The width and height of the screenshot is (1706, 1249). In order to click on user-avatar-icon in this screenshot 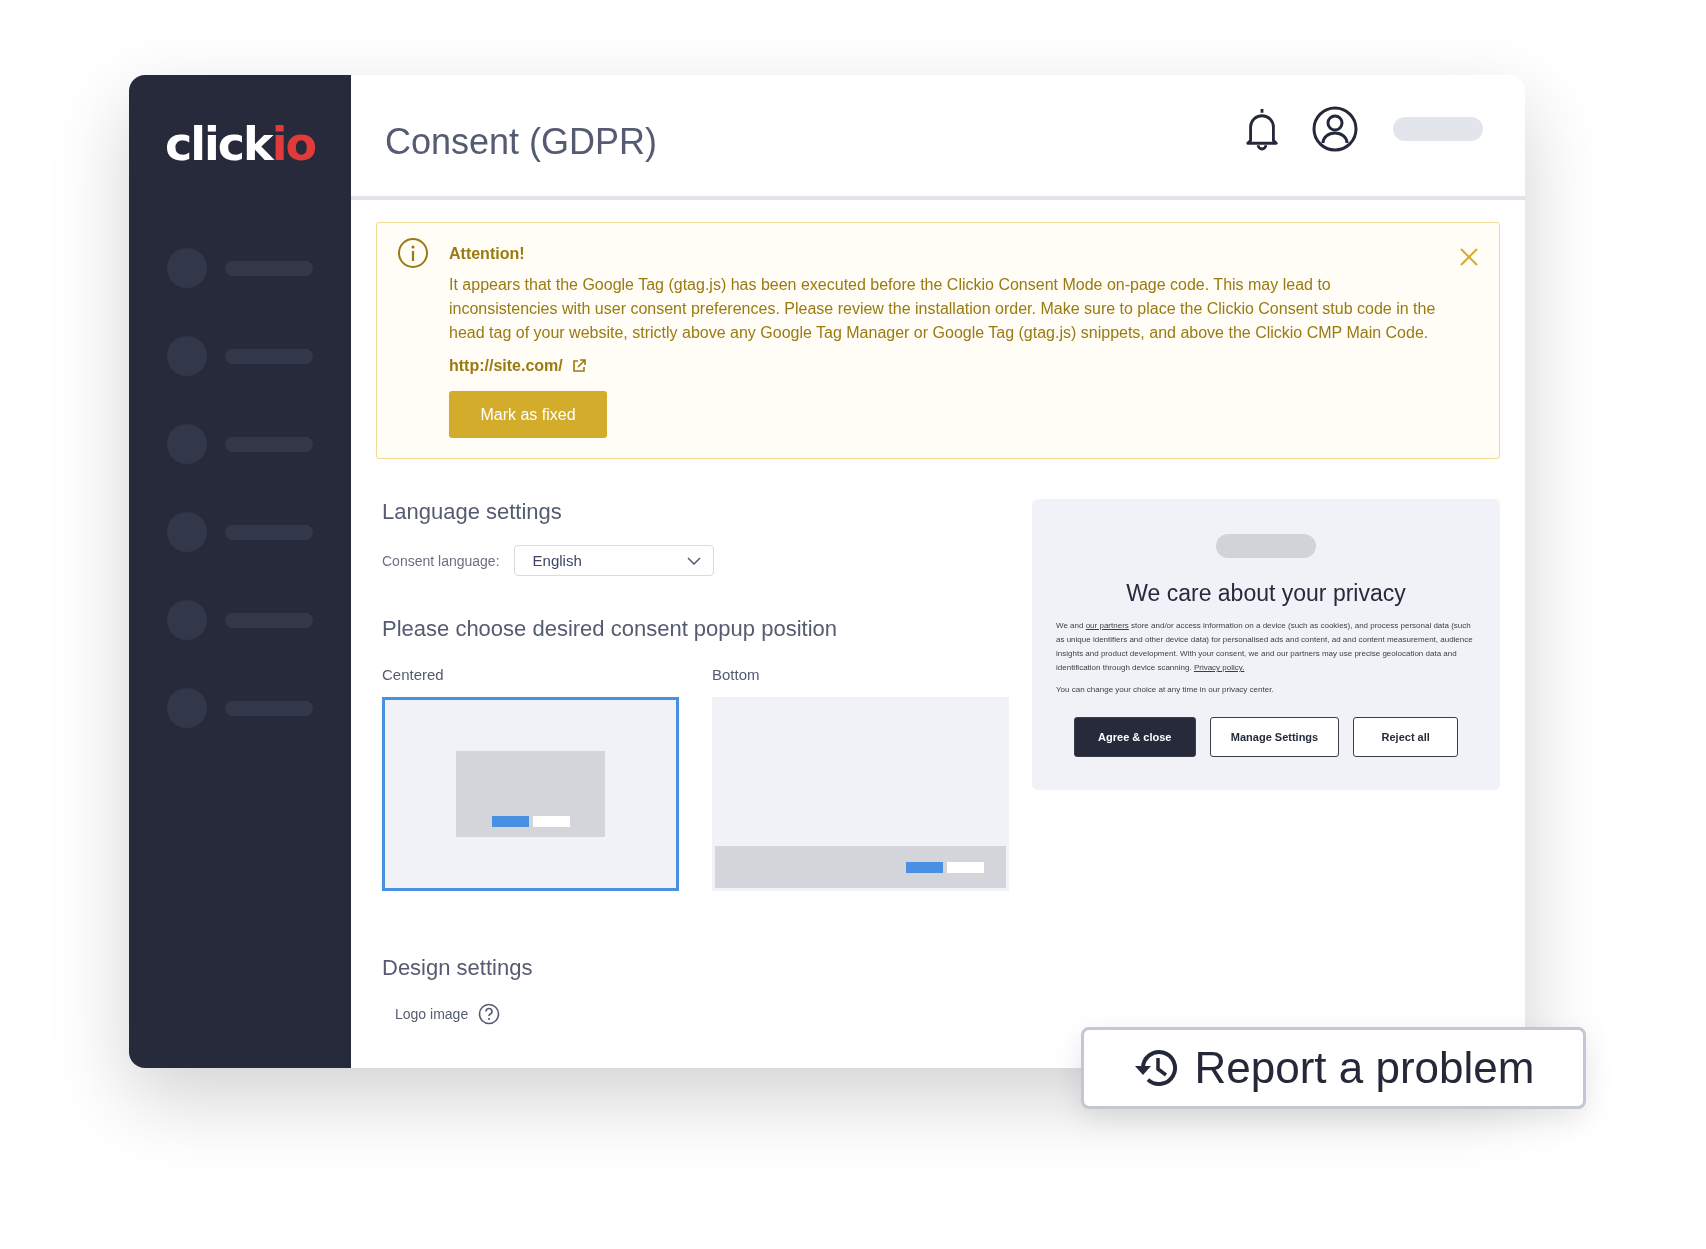, I will do `click(1335, 128)`.